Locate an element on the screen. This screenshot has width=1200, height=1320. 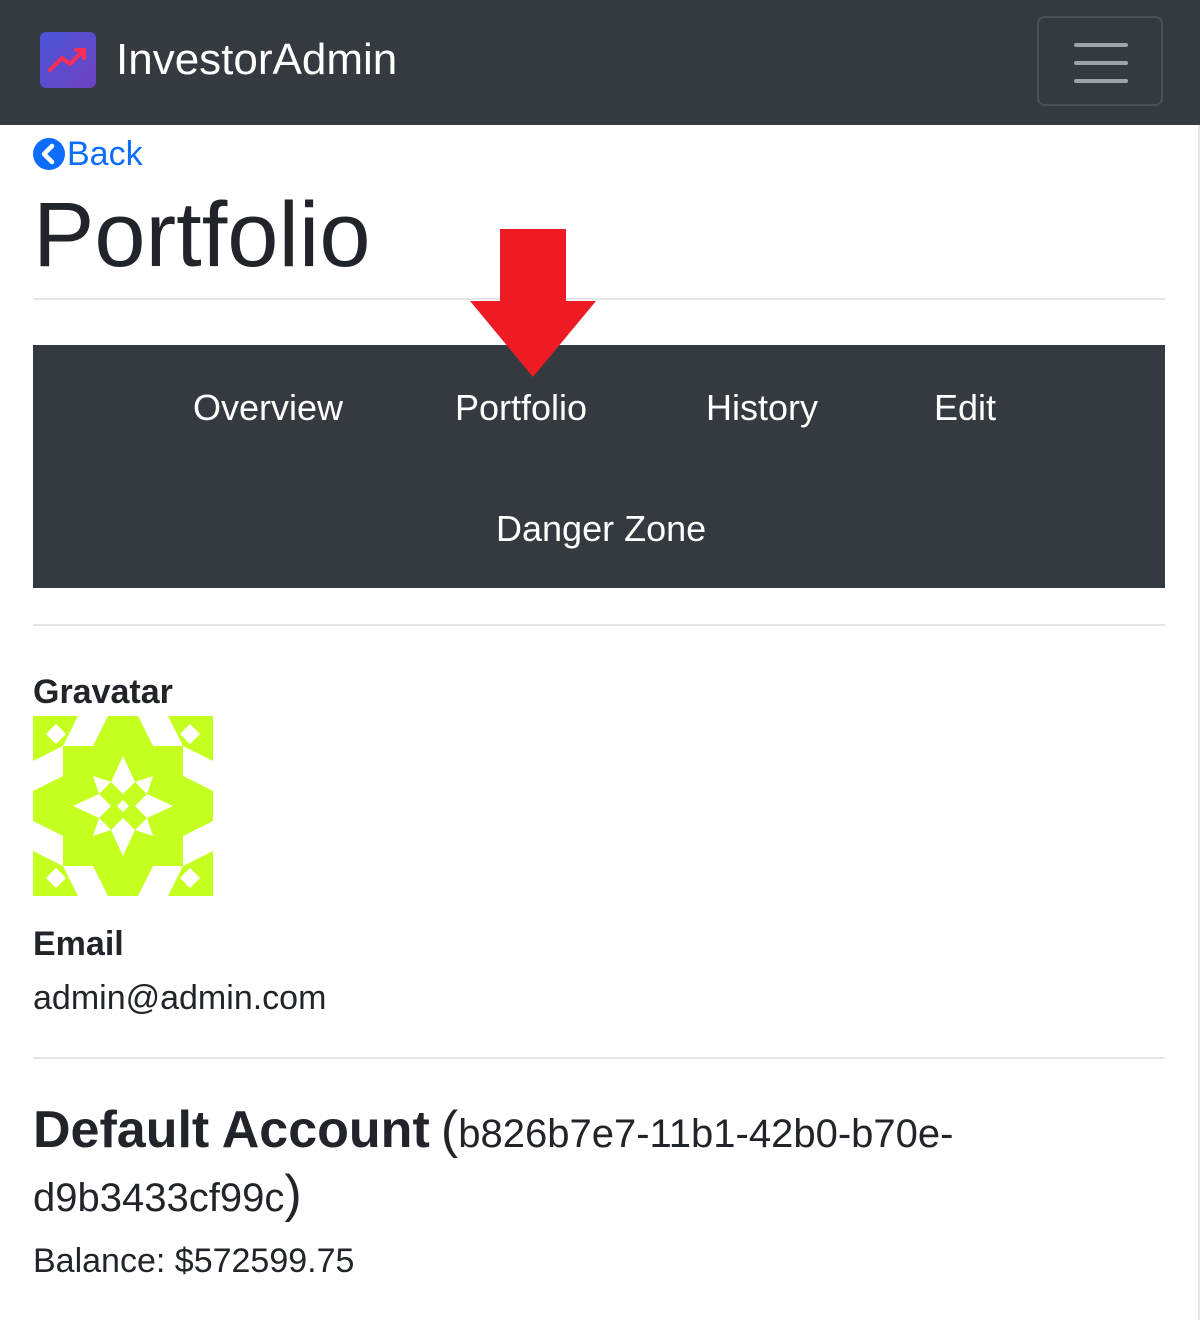
account-balance: Balance: $572599.75 is located at coordinates (193, 1261).